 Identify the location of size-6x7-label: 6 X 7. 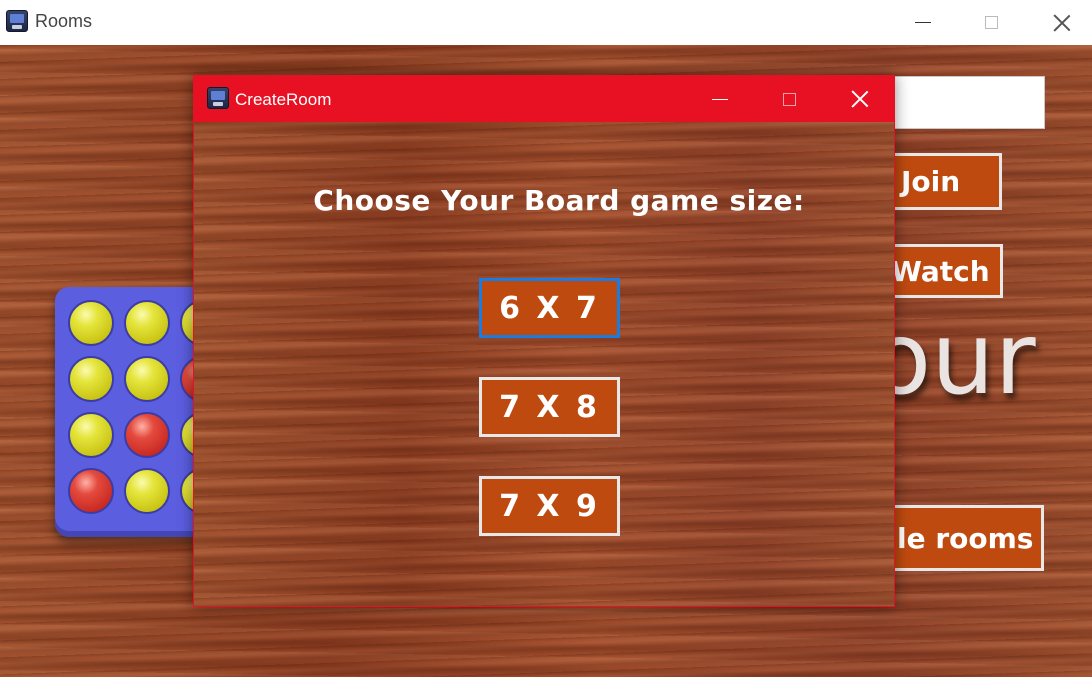
(549, 308).